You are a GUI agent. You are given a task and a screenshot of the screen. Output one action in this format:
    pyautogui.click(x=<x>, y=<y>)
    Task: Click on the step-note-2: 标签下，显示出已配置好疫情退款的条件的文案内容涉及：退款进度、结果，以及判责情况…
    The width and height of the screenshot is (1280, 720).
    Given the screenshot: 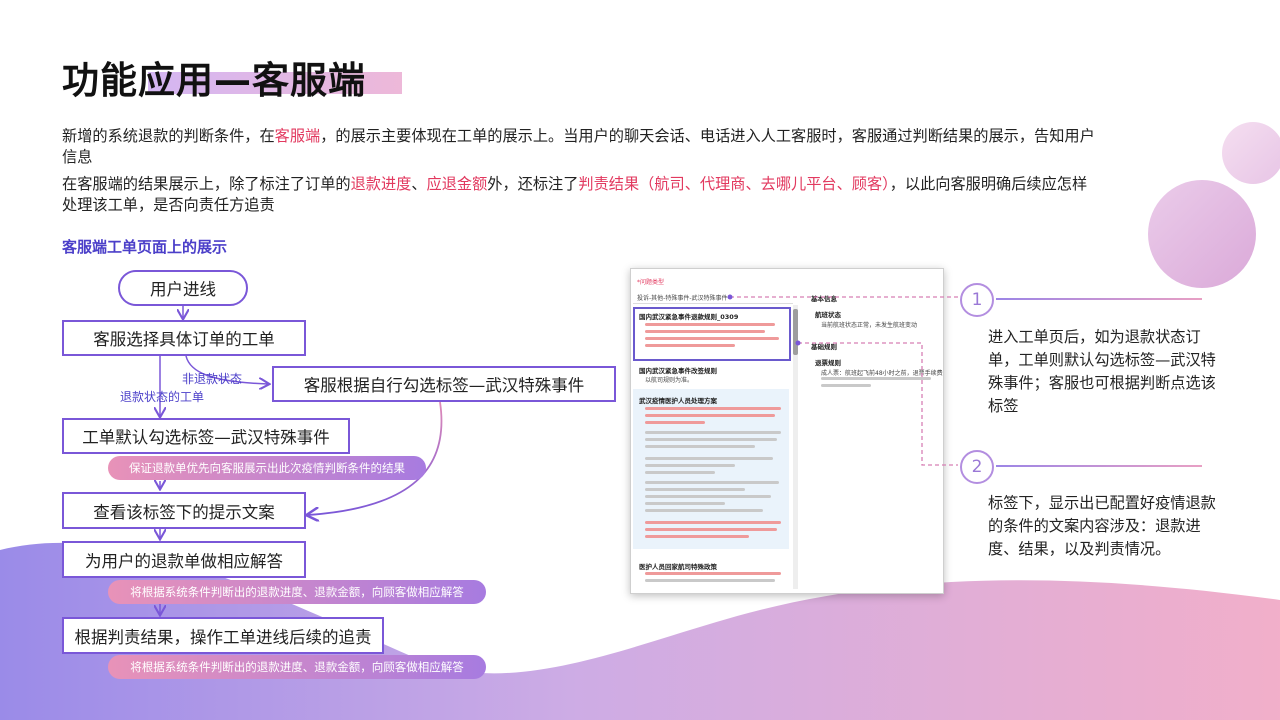 What is the action you would take?
    pyautogui.click(x=1102, y=526)
    